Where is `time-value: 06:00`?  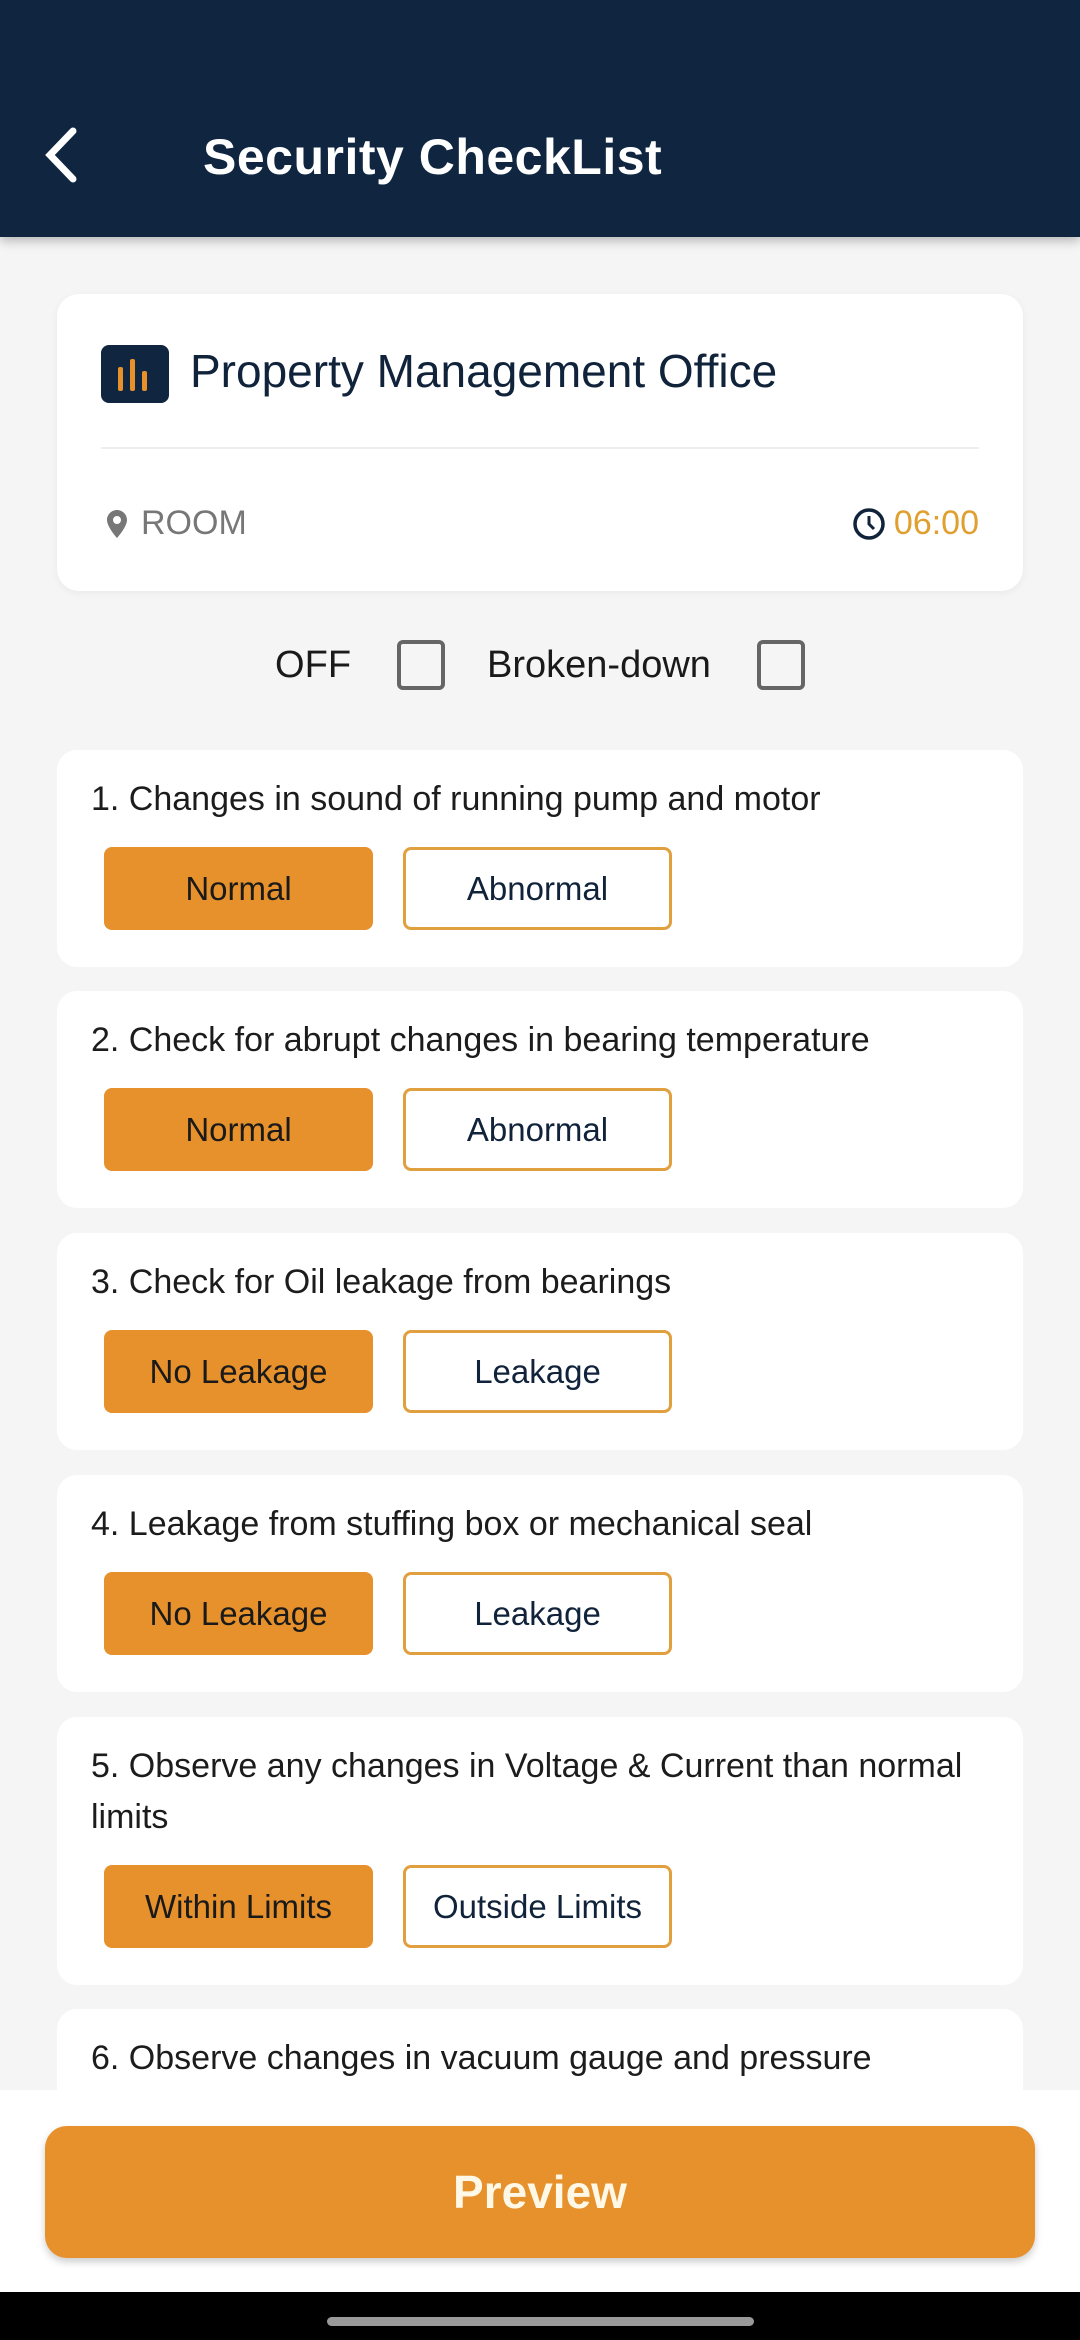
time-value: 06:00 is located at coordinates (936, 523).